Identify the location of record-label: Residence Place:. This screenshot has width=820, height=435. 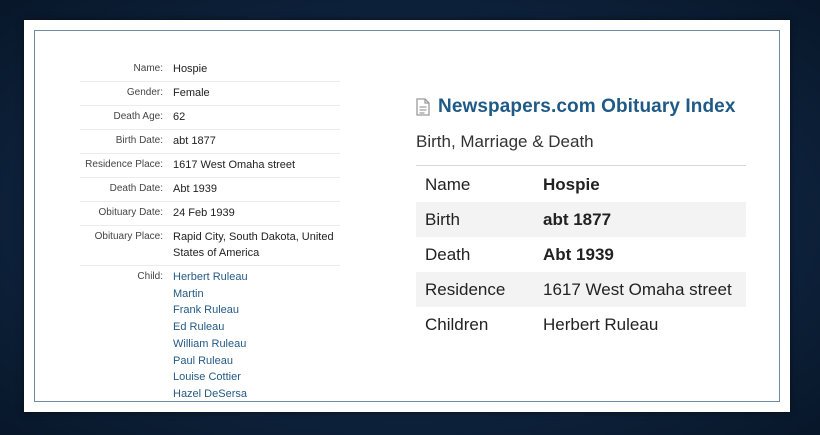
(124, 164).